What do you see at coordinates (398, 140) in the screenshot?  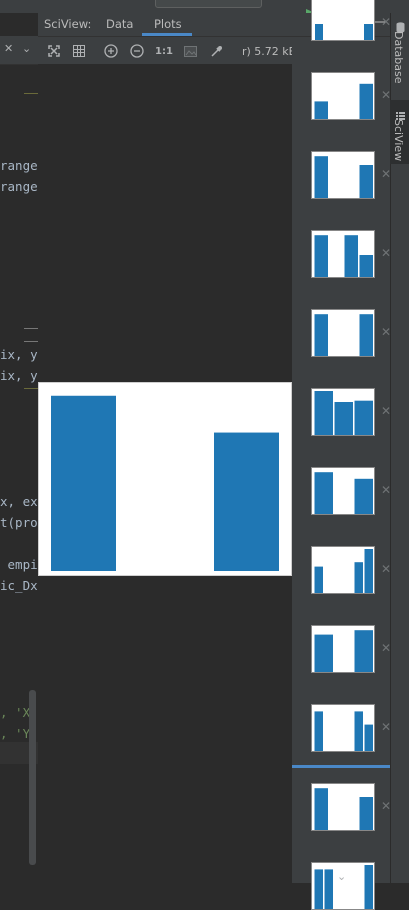 I see `sciview-tool-label: SciView` at bounding box center [398, 140].